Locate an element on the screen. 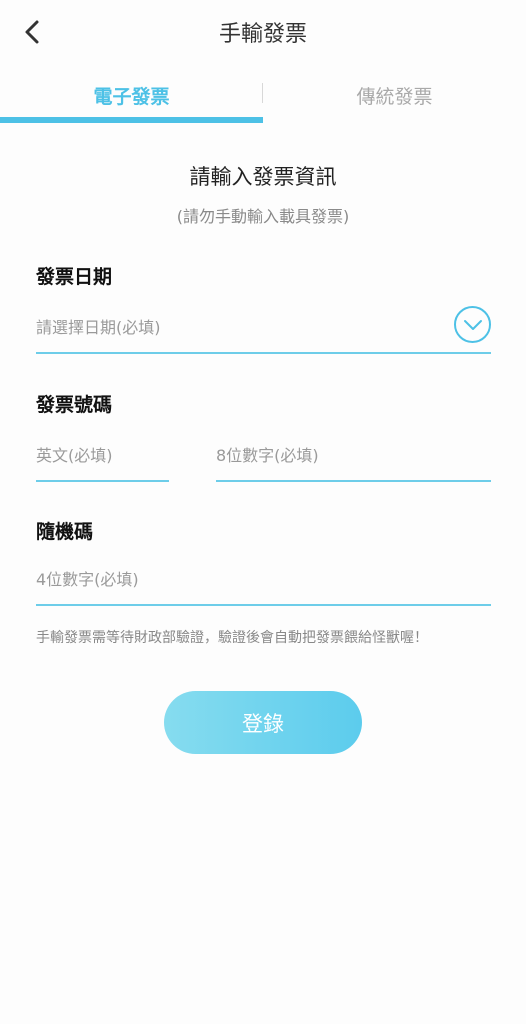  date-dropdown-button is located at coordinates (472, 324).